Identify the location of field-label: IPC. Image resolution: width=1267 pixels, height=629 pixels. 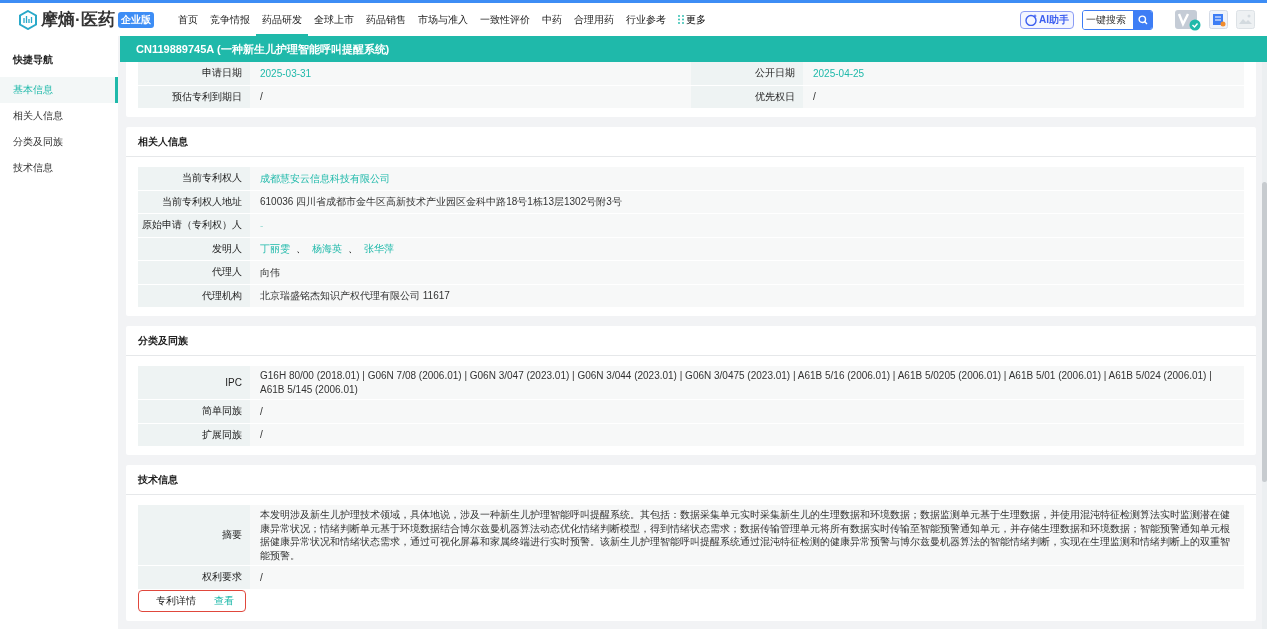
(233, 382).